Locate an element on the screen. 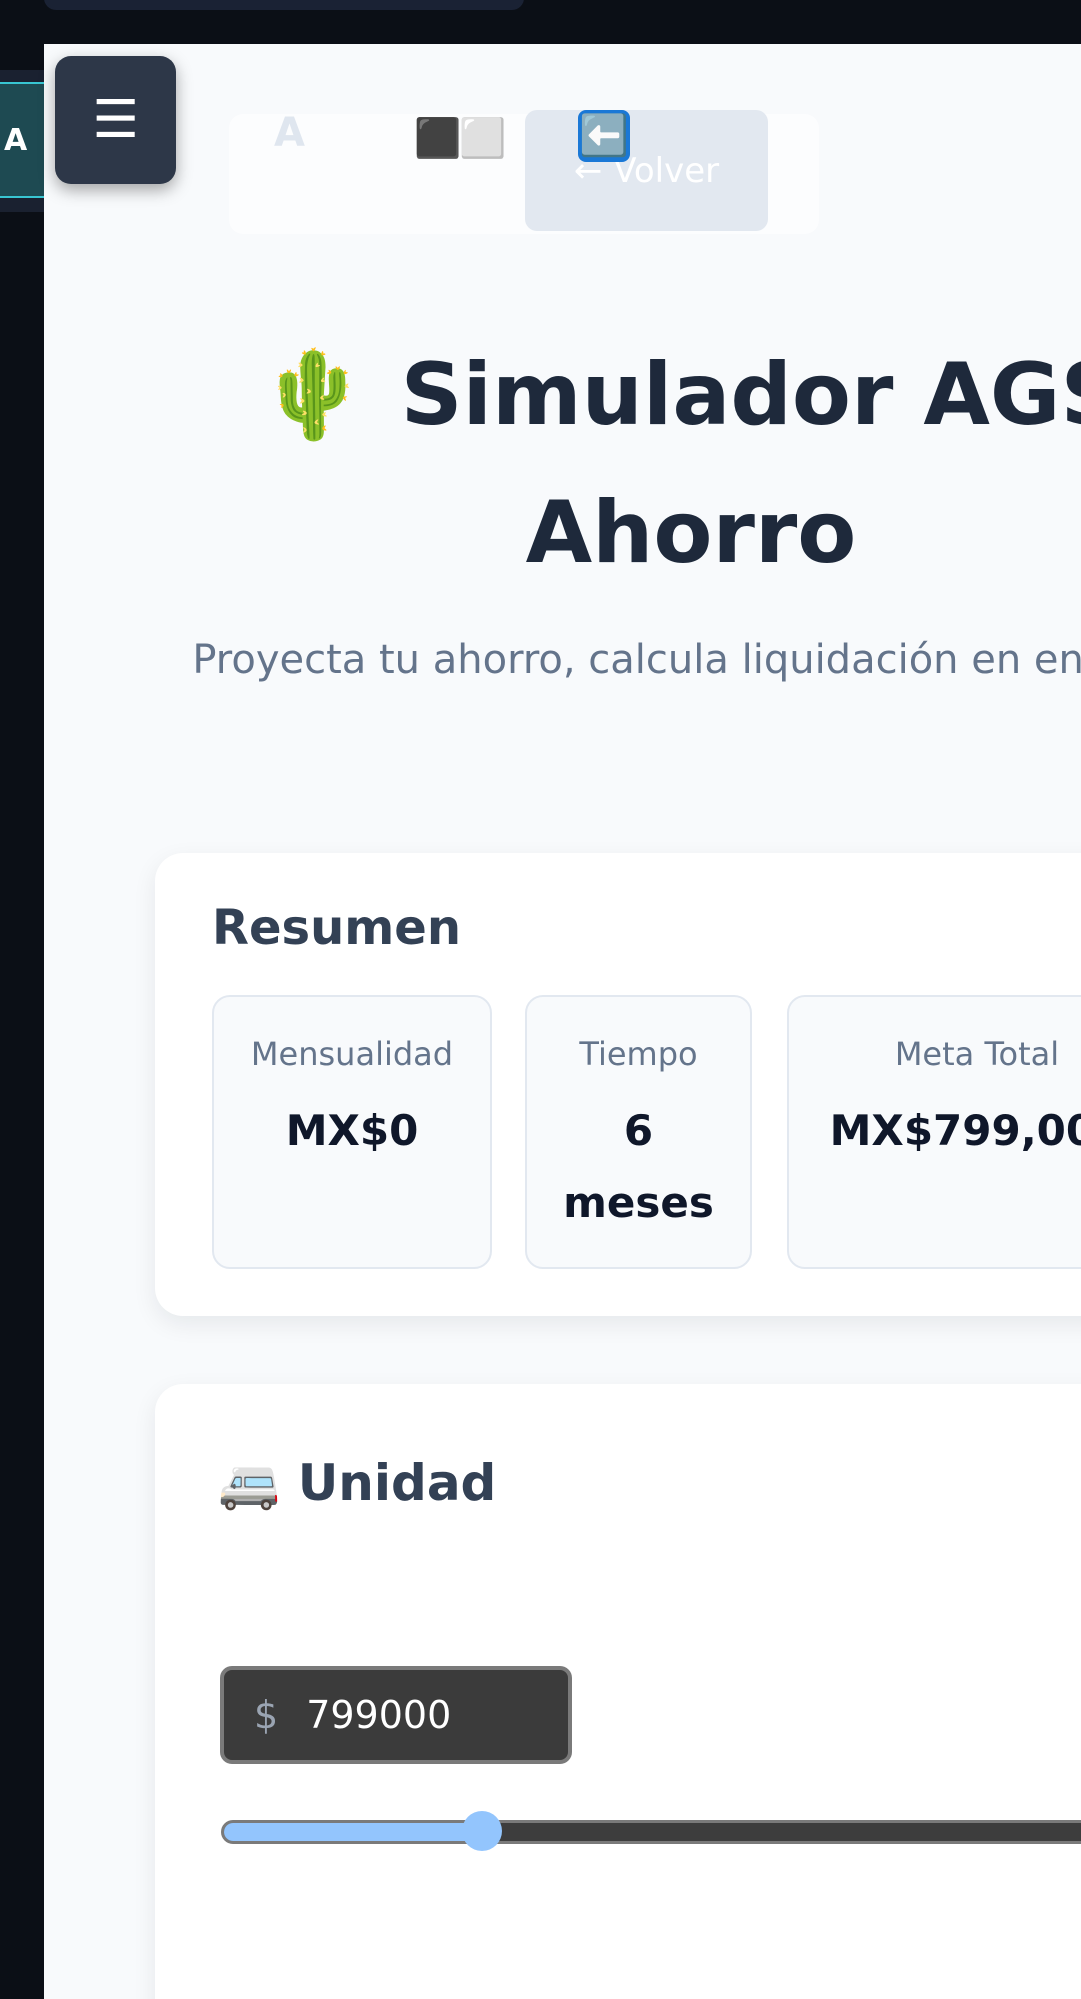 The width and height of the screenshot is (1081, 1999). stat-value: 6 meses is located at coordinates (638, 1166).